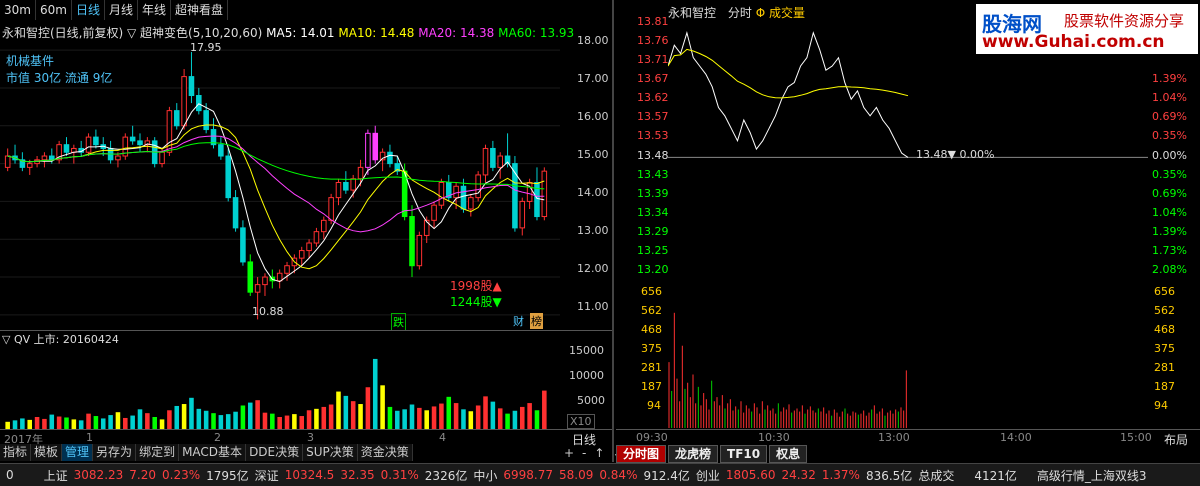 Image resolution: width=1200 pixels, height=486 pixels. What do you see at coordinates (1016, 437) in the screenshot?
I see `time-tick: 14:00` at bounding box center [1016, 437].